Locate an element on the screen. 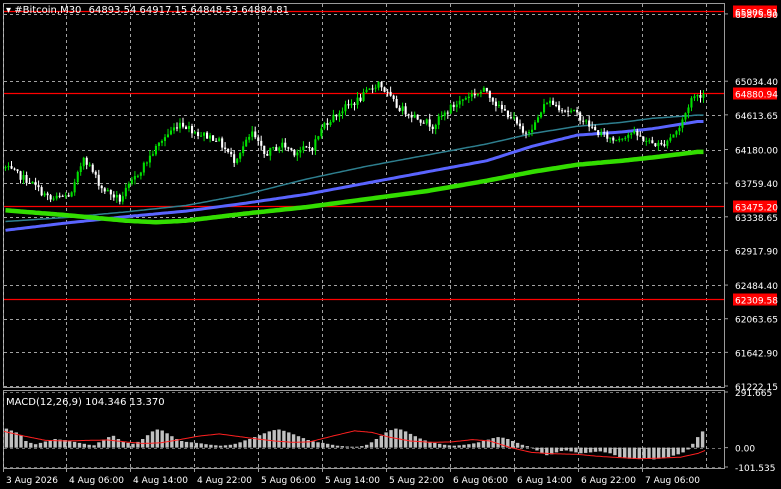  price-axis-label: 64180.00 is located at coordinates (756, 152).